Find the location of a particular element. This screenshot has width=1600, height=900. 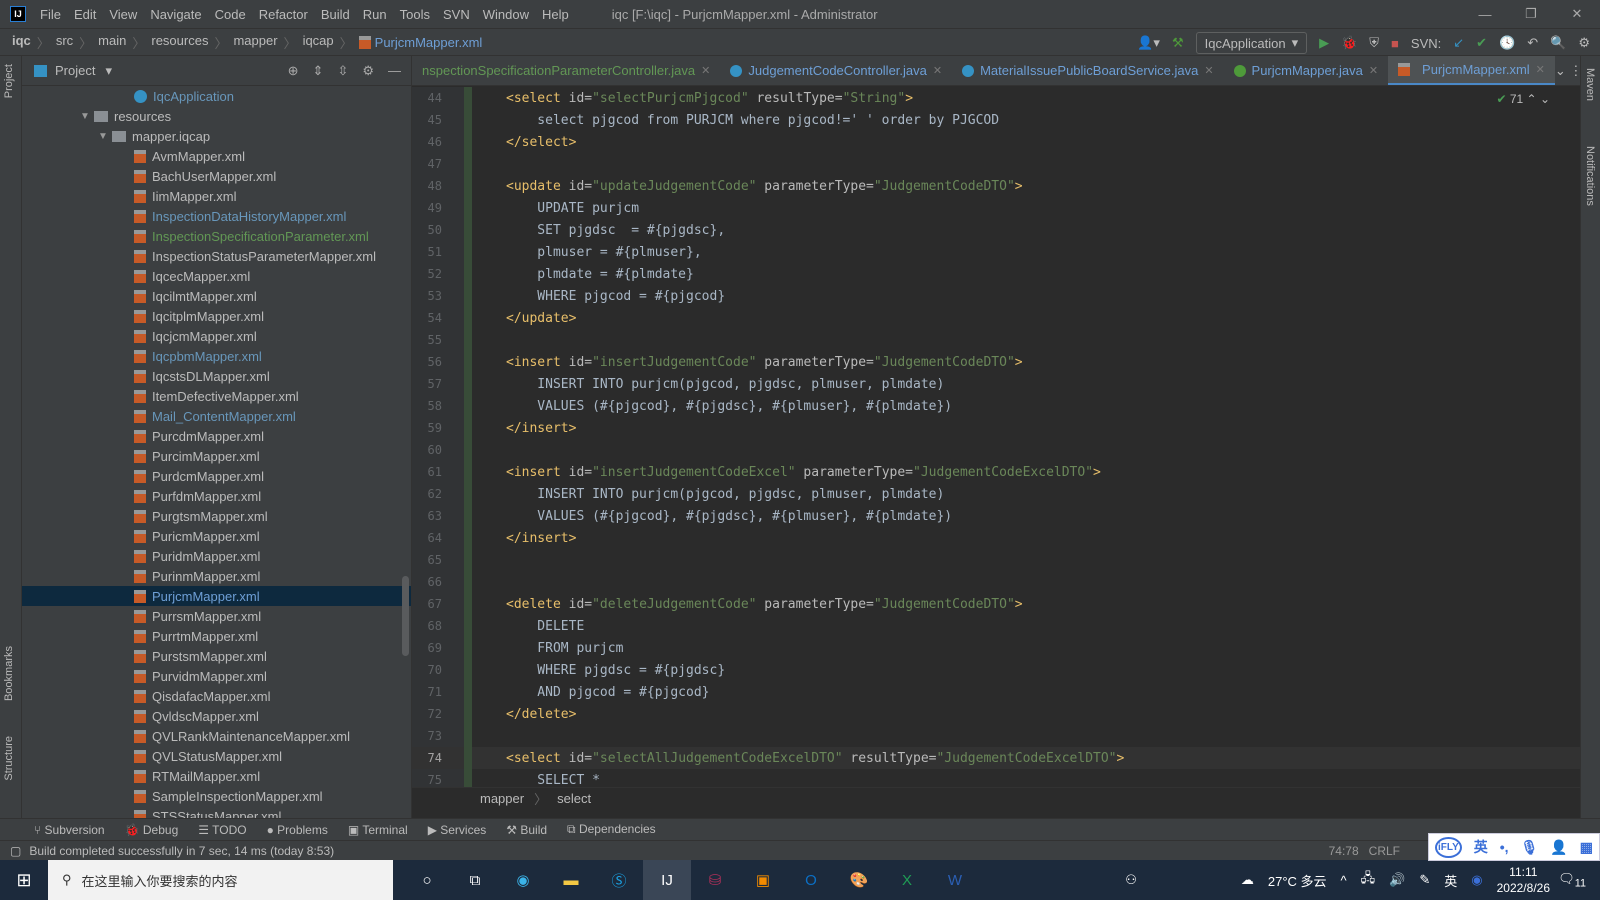

tree-item-file: IqcecMapper.xml is located at coordinates (216, 276).